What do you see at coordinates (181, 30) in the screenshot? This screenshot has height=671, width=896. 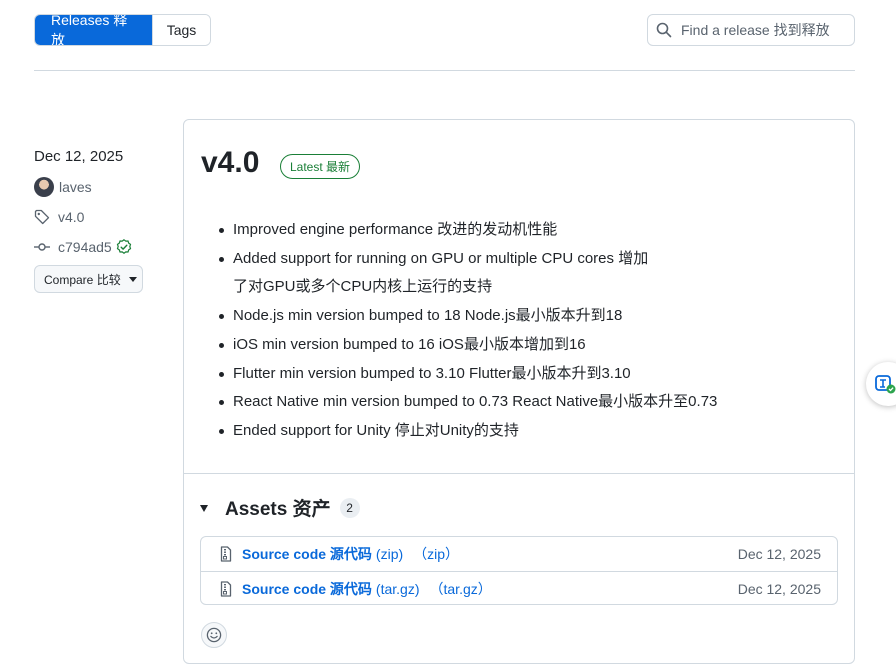 I see `tags-tab: Tags` at bounding box center [181, 30].